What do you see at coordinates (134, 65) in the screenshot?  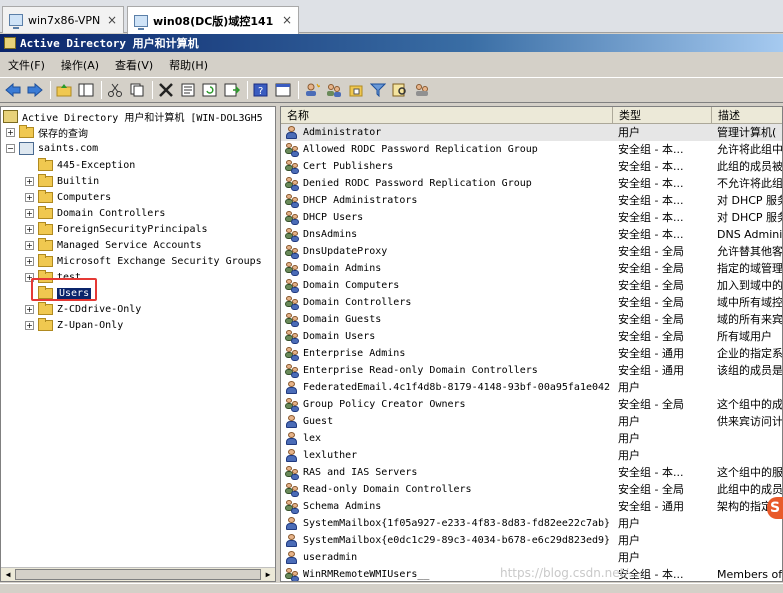 I see `menu-view: 查看(V)` at bounding box center [134, 65].